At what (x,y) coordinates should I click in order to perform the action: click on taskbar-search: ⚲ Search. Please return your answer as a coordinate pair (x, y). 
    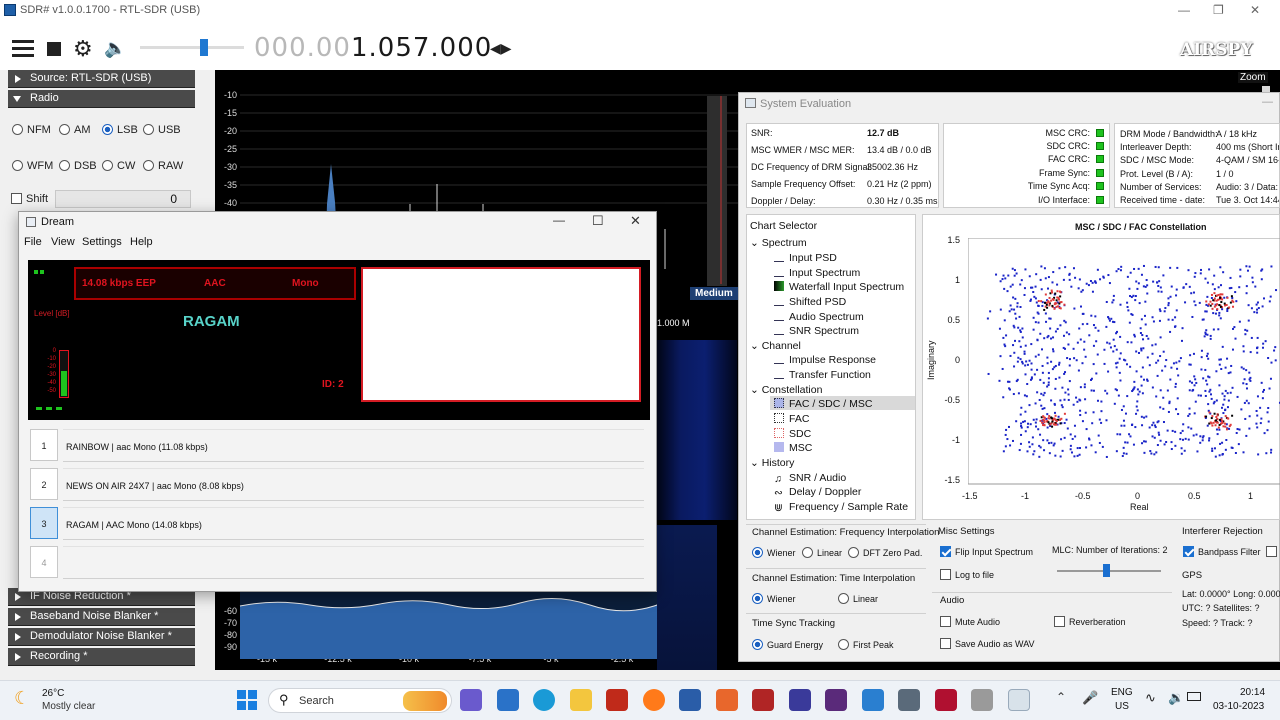
    Looking at the image, I should click on (360, 700).